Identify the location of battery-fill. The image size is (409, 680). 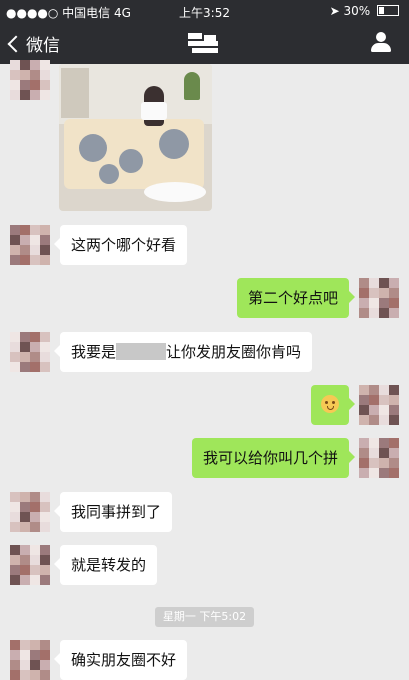
(382, 10).